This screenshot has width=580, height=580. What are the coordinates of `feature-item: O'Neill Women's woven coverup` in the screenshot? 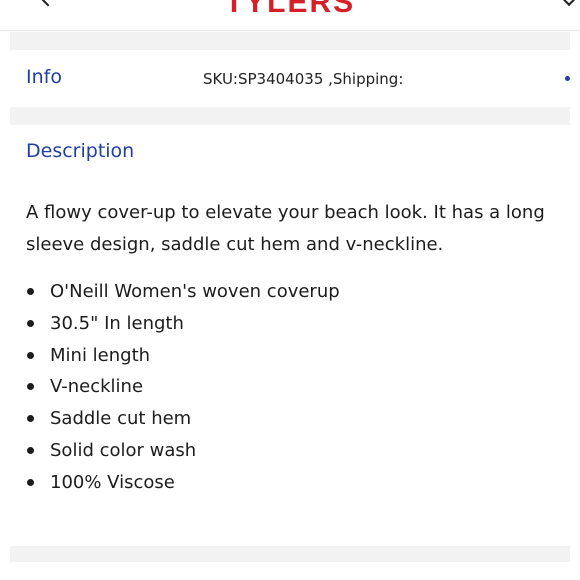 It's located at (183, 292).